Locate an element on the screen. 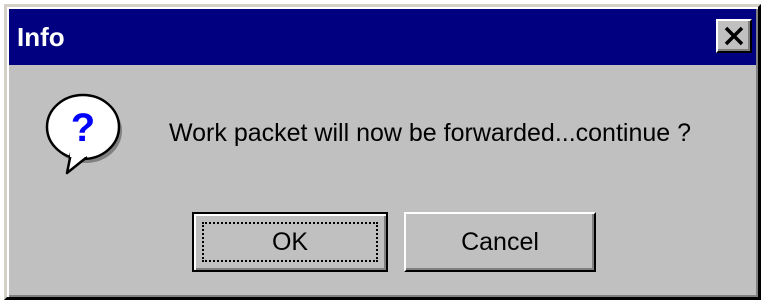 The width and height of the screenshot is (768, 306). ok-button: OK is located at coordinates (290, 242).